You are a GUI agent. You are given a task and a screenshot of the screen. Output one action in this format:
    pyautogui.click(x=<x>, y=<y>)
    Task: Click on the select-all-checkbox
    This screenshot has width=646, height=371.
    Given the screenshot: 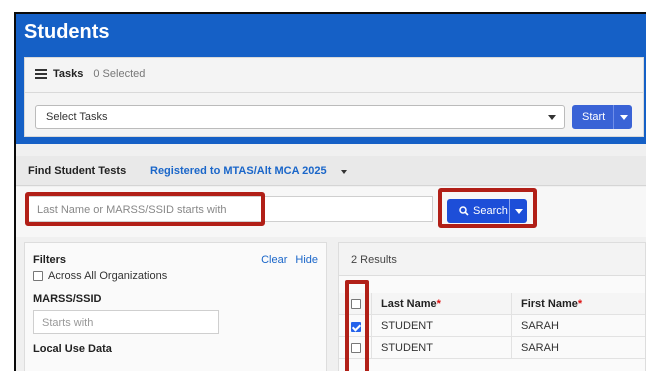 What is the action you would take?
    pyautogui.click(x=356, y=304)
    